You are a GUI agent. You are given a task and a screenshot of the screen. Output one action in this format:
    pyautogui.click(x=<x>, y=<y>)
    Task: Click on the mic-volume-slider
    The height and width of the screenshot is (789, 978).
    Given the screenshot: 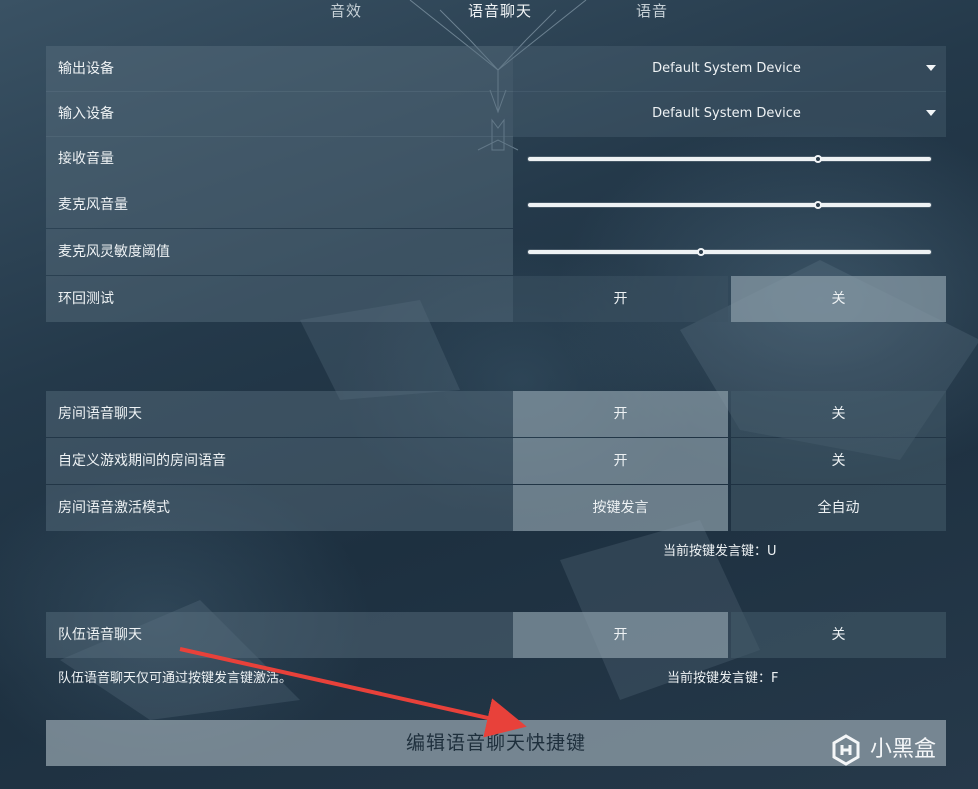 What is the action you would take?
    pyautogui.click(x=729, y=205)
    